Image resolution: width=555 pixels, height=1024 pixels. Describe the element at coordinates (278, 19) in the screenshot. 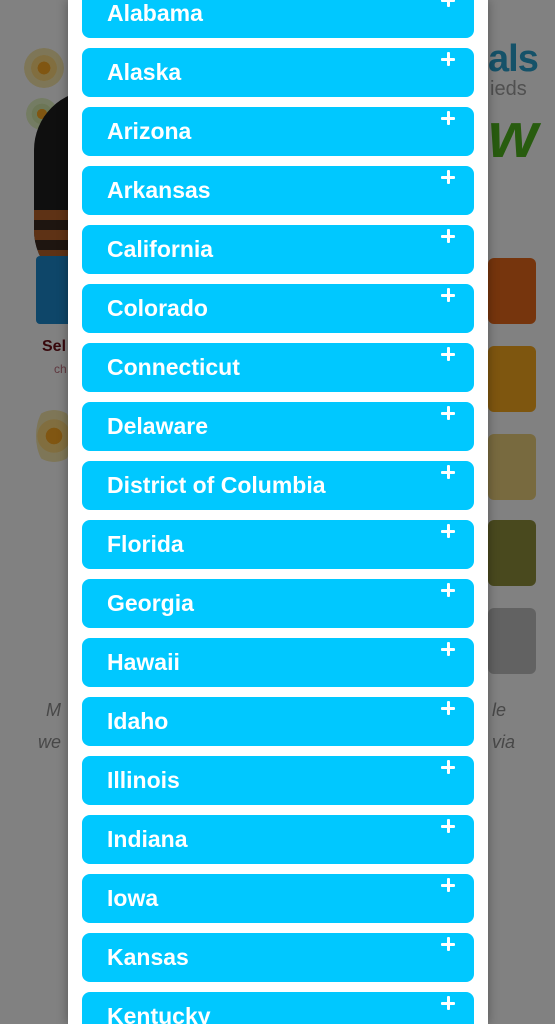

I see `state-item-alabama: Alabama` at that location.